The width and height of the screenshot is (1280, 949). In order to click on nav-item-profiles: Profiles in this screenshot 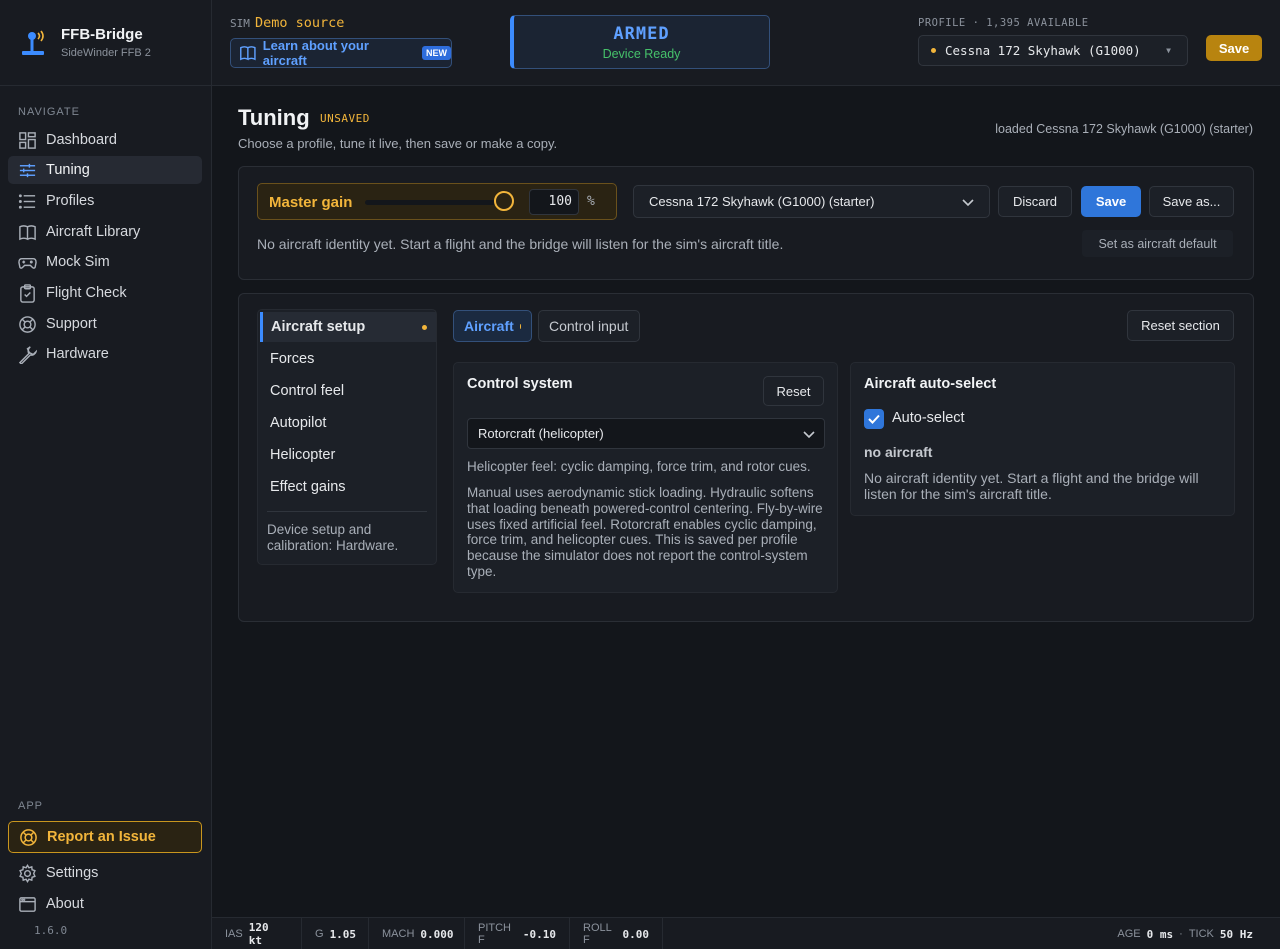, I will do `click(105, 201)`.